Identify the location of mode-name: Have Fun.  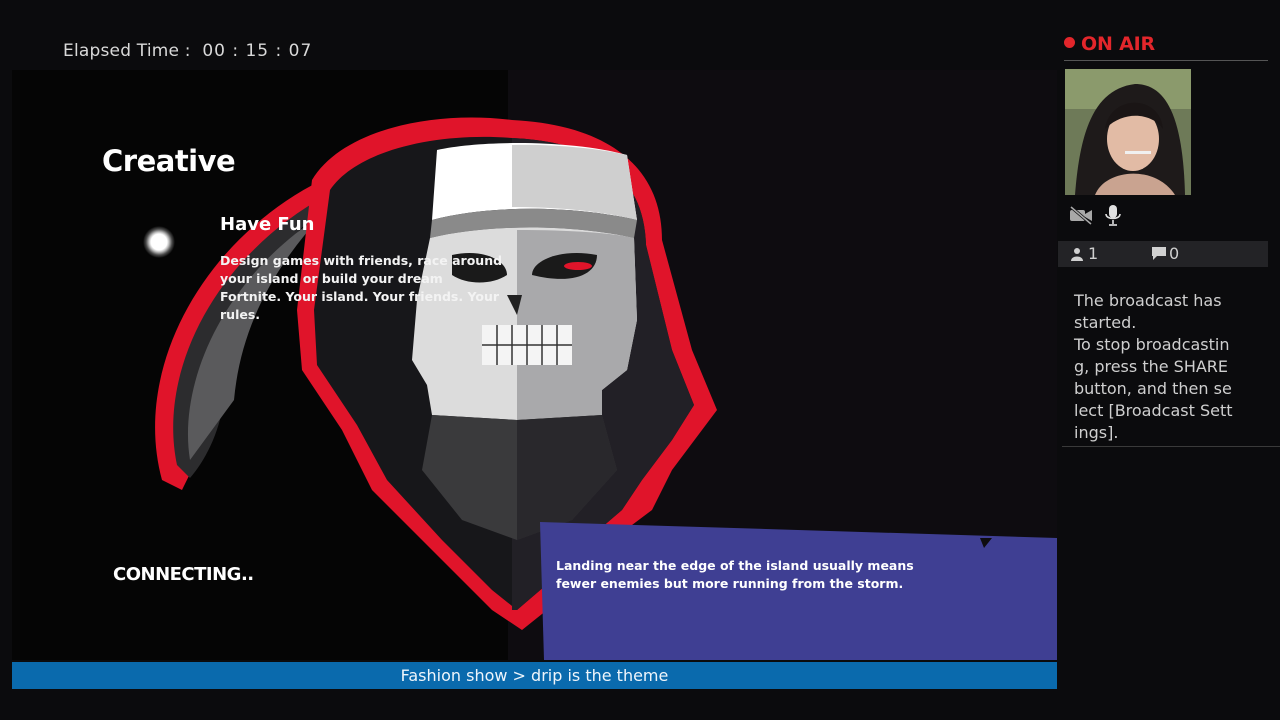
(267, 224).